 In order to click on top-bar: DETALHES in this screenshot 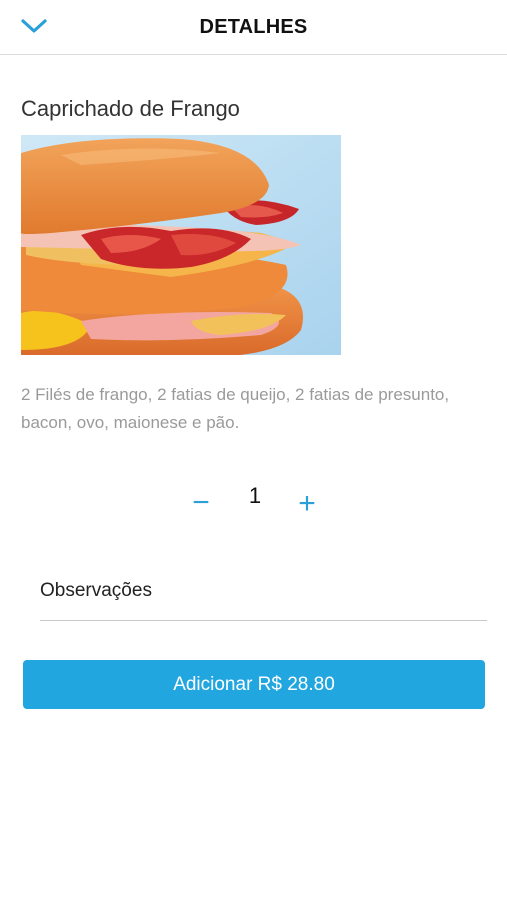, I will do `click(253, 27)`.